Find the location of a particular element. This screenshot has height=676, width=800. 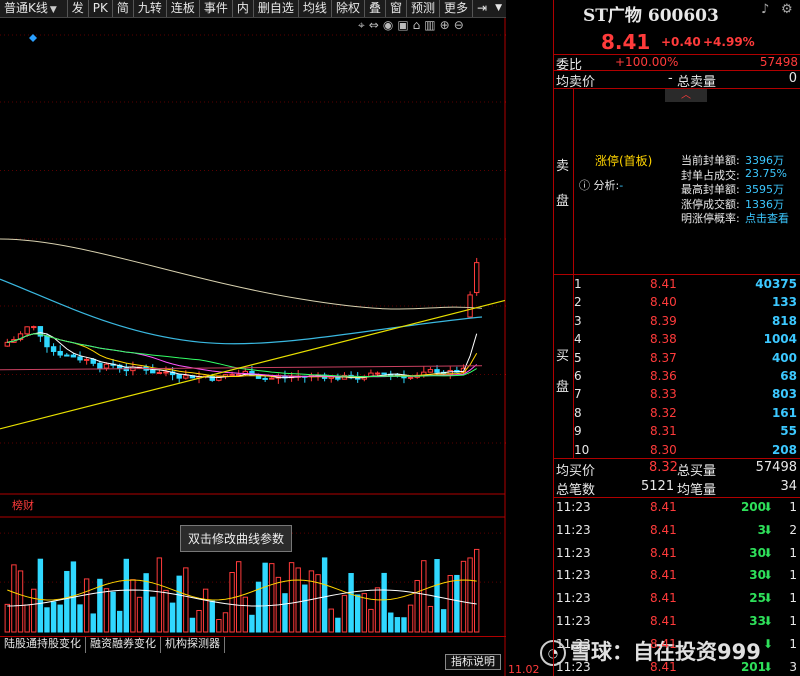

sell-total-value: 0 is located at coordinates (792, 78).